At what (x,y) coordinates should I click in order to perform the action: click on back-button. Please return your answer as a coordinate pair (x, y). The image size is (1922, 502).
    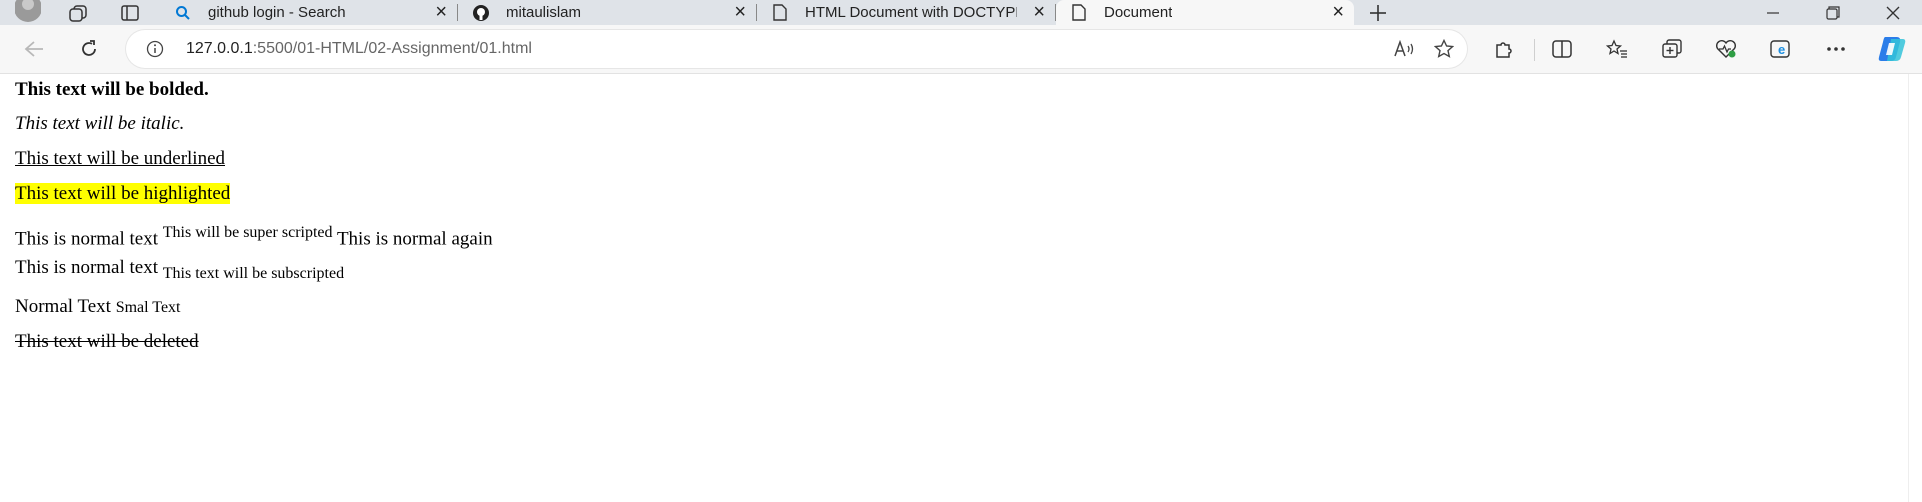
    Looking at the image, I should click on (34, 49).